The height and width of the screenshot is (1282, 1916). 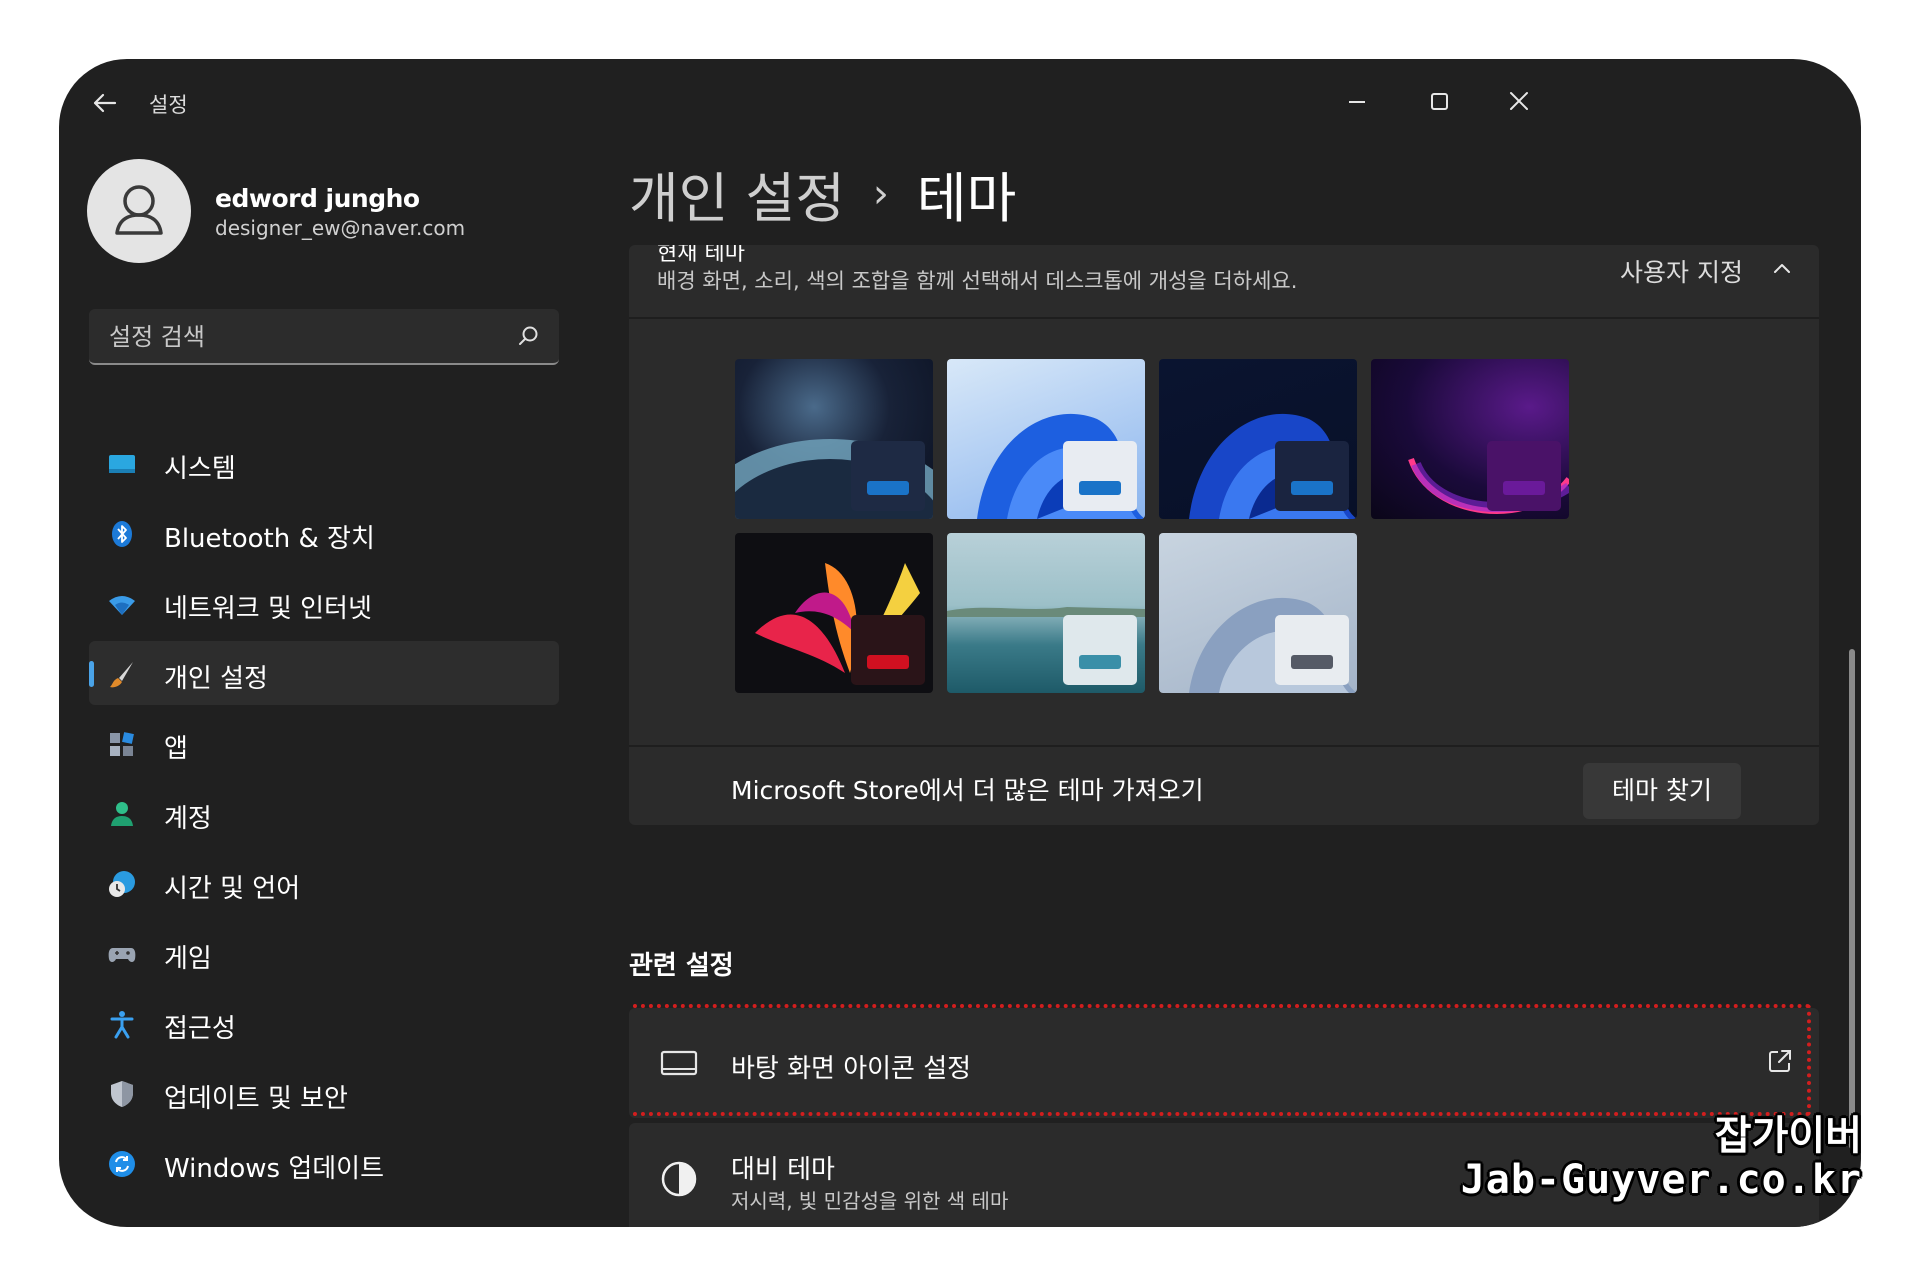 What do you see at coordinates (168, 105) in the screenshot?
I see `app-title: 설정` at bounding box center [168, 105].